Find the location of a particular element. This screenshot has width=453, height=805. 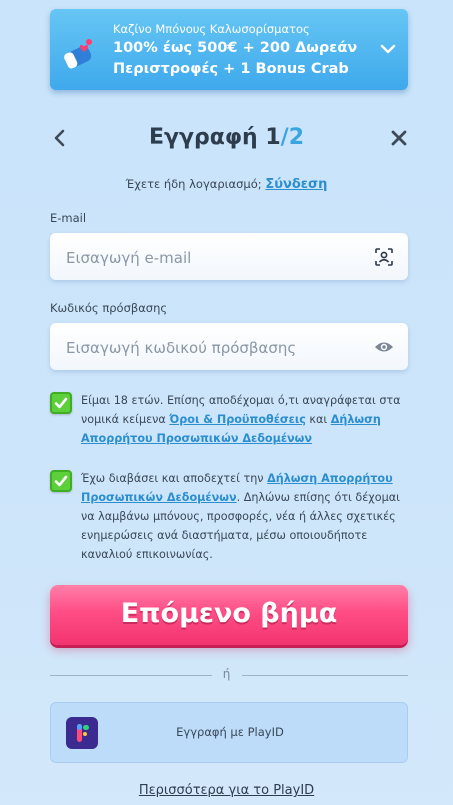

password-field-wrapper is located at coordinates (229, 347).